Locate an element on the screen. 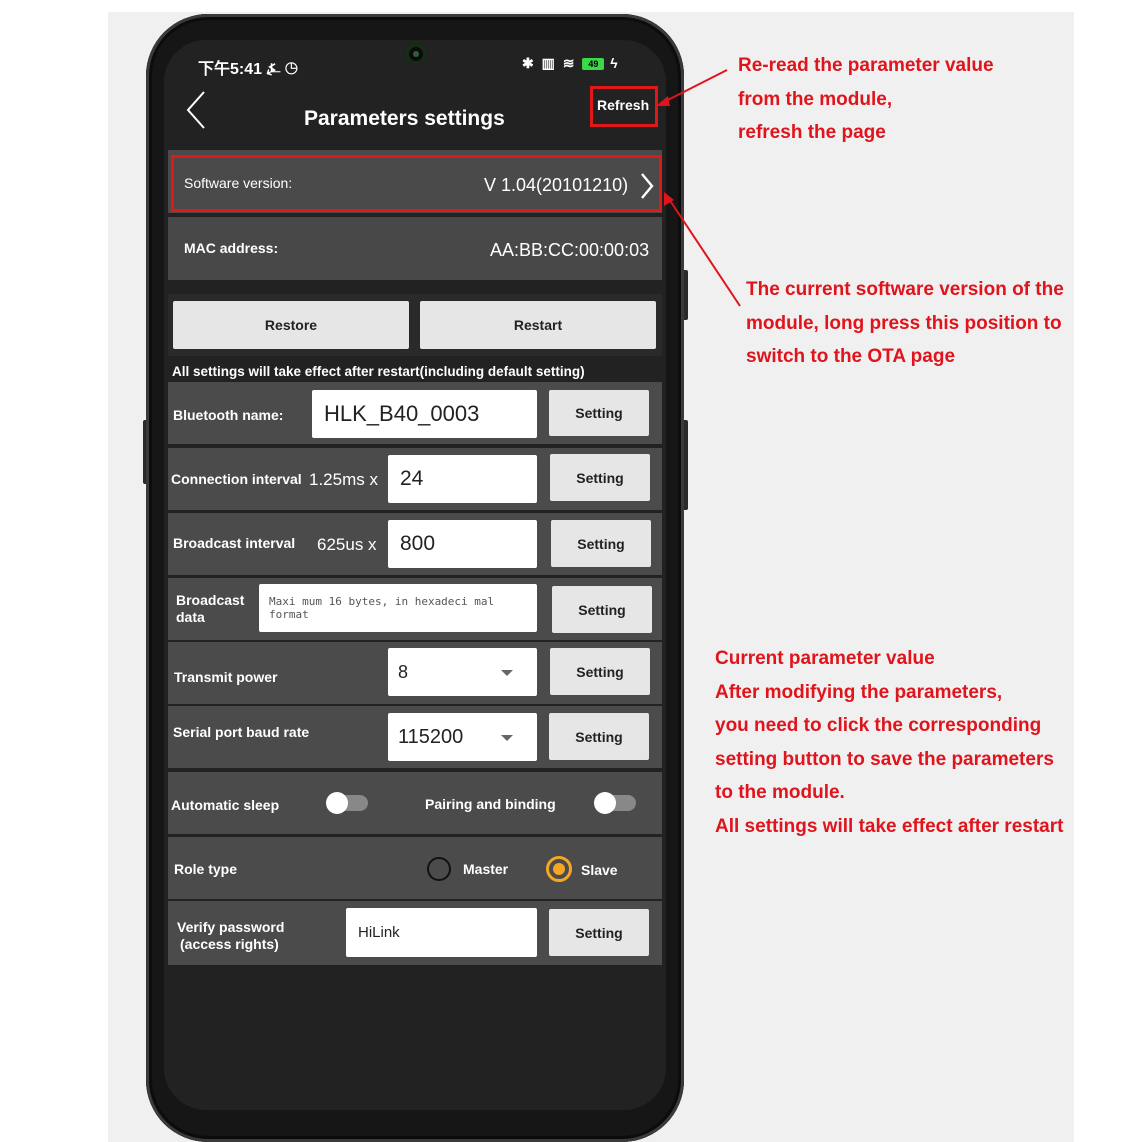 The height and width of the screenshot is (1142, 1132). version-arrow-line is located at coordinates (703, 251).